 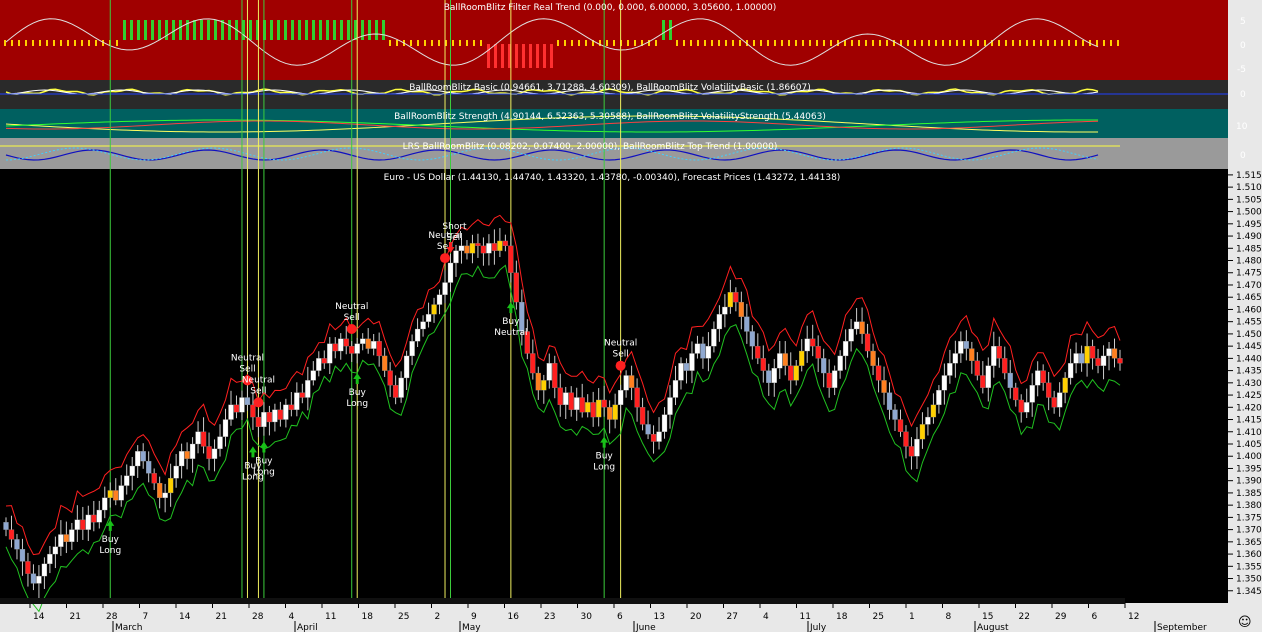 What do you see at coordinates (454, 227) in the screenshot?
I see `signal-label: Short` at bounding box center [454, 227].